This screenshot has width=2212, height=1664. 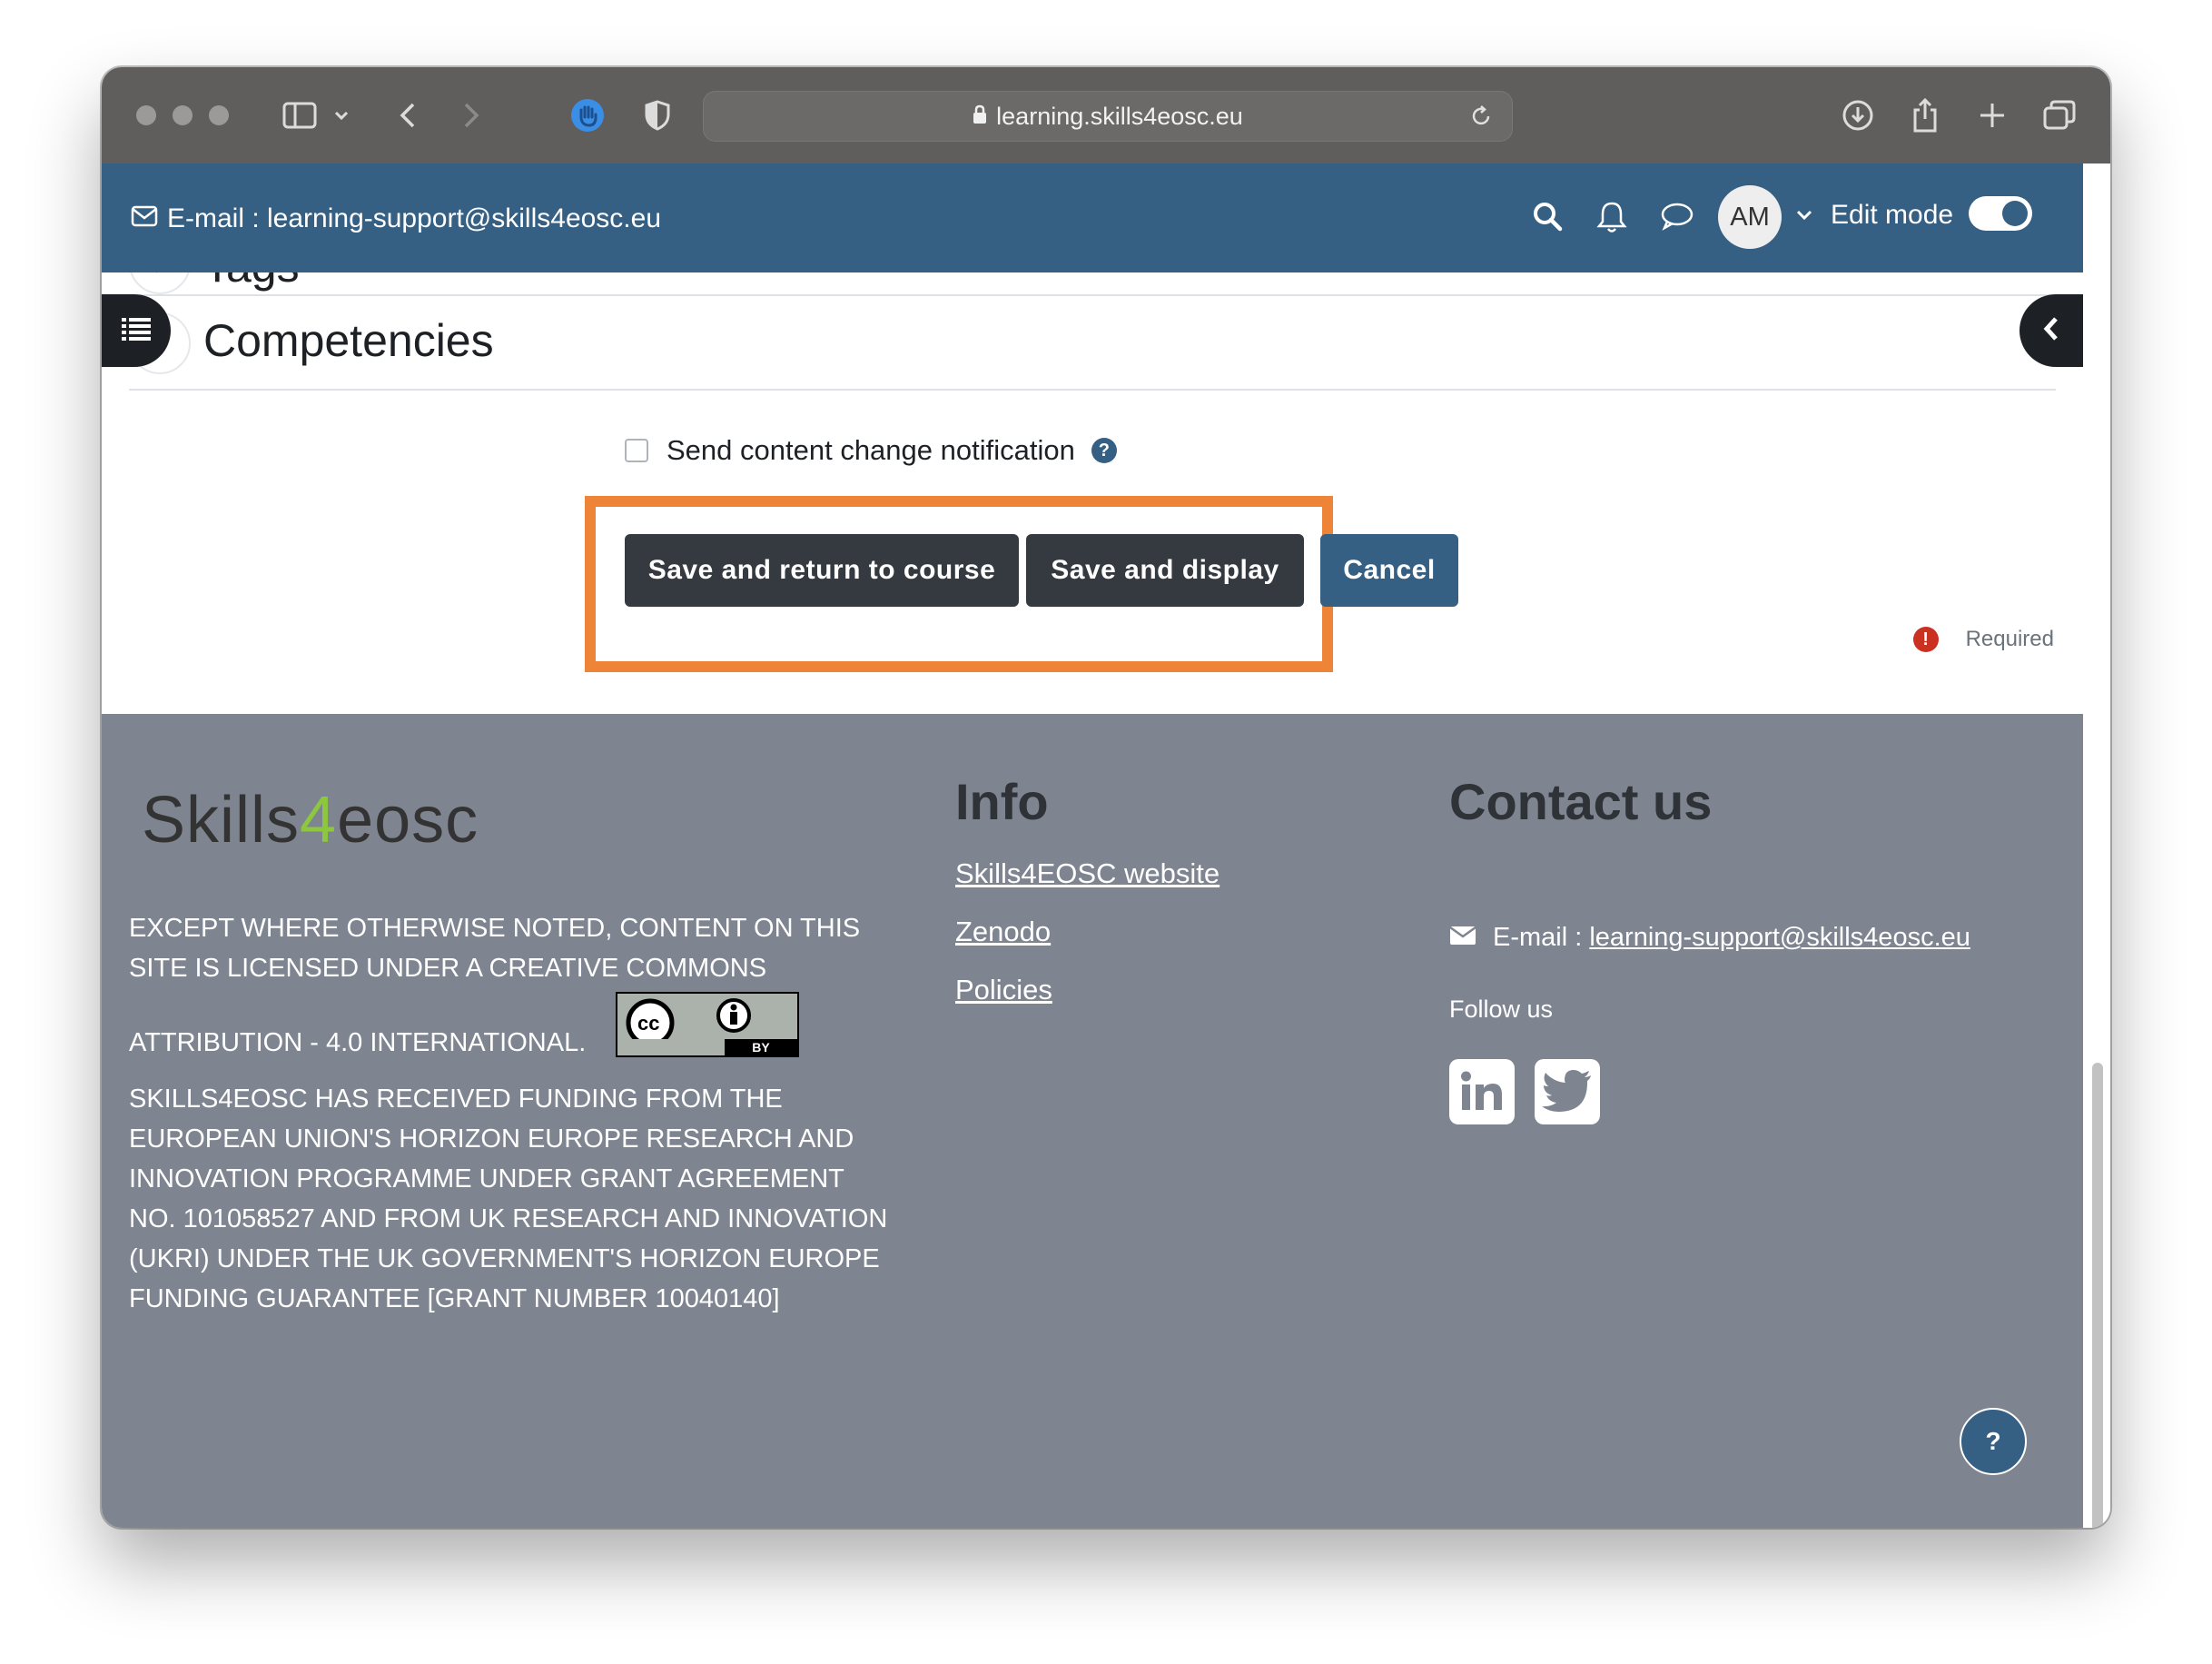 I want to click on new-tab-icon, so click(x=1992, y=116).